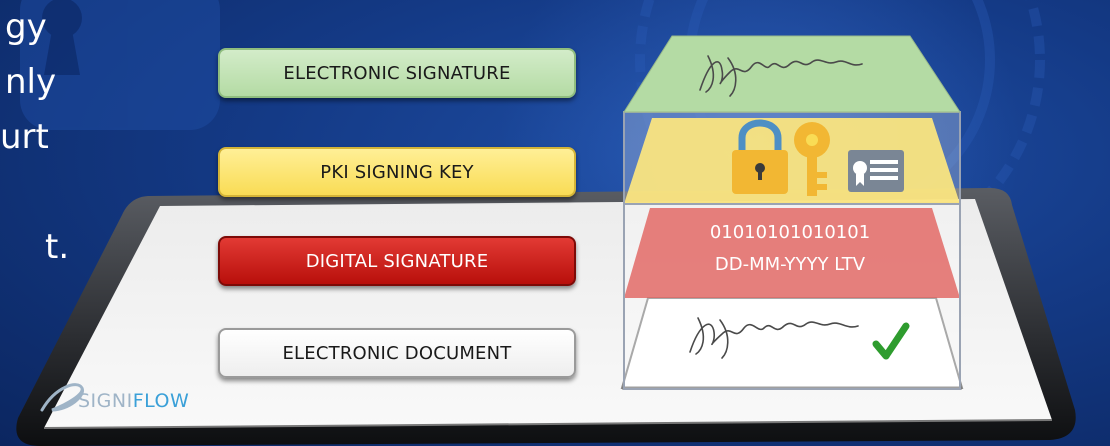 This screenshot has width=1110, height=446. I want to click on digital-signature-date-ltv: DD-MM-YYYY LTV, so click(790, 264).